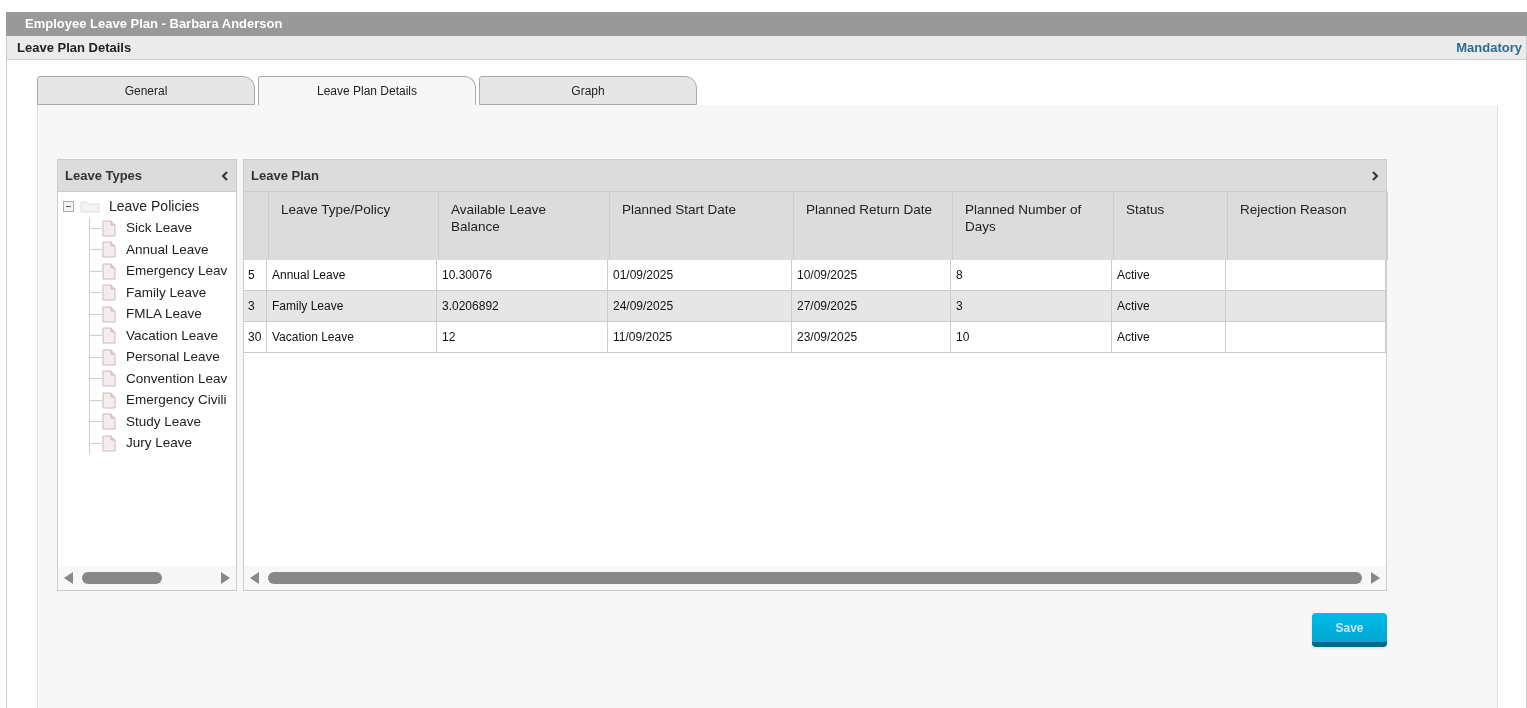  What do you see at coordinates (285, 175) in the screenshot?
I see `panel-title: Leave Plan` at bounding box center [285, 175].